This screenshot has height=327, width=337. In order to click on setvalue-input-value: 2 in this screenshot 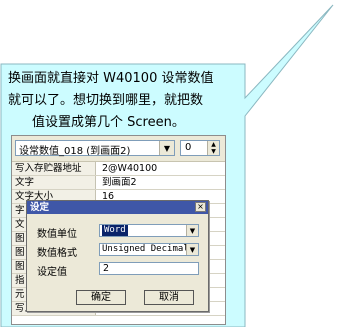, I will do `click(106, 268)`.